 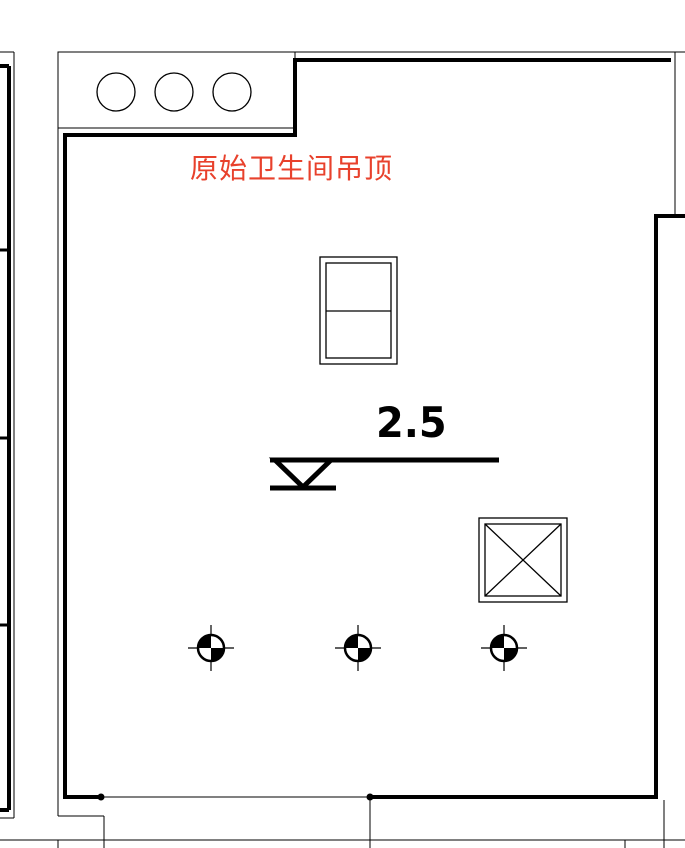 I want to click on pipe-shaft, so click(x=176, y=90).